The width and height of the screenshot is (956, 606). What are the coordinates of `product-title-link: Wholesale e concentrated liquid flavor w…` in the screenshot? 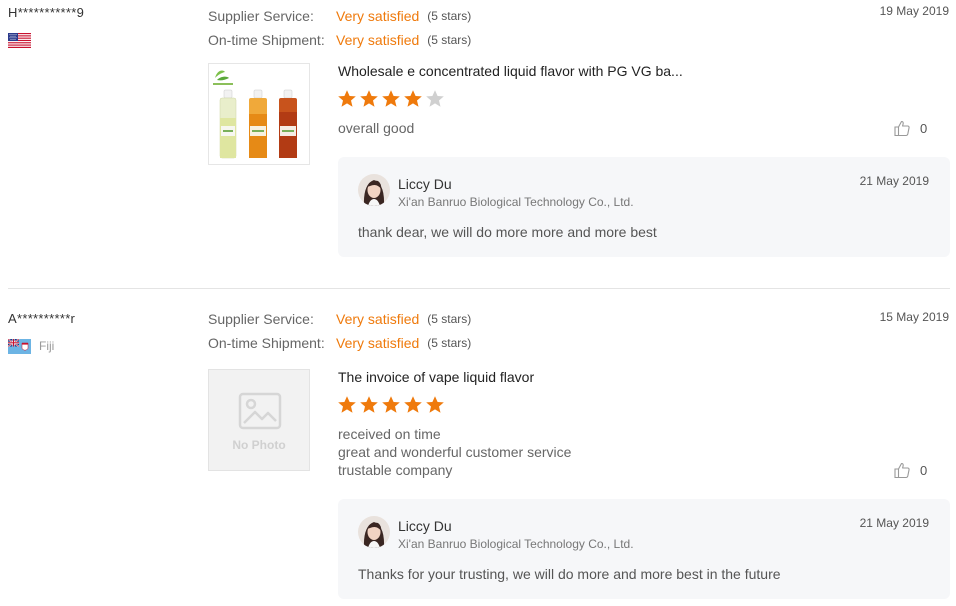 It's located at (510, 71).